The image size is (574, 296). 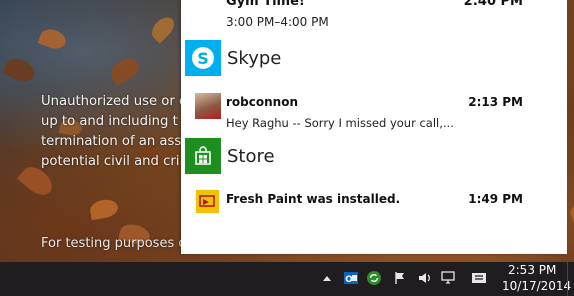 What do you see at coordinates (111, 141) in the screenshot?
I see `warning-line: termination of an ass` at bounding box center [111, 141].